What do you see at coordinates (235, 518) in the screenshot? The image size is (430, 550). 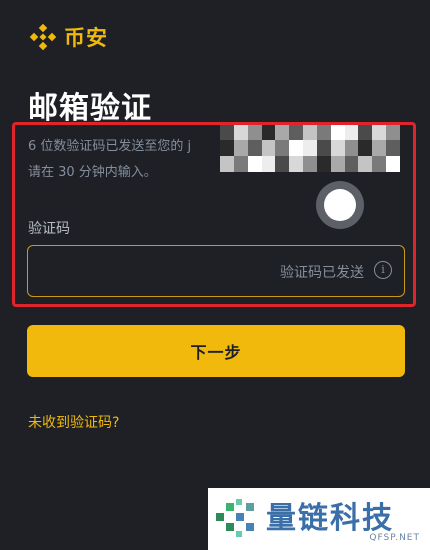 I see `watermark-logo-icon` at bounding box center [235, 518].